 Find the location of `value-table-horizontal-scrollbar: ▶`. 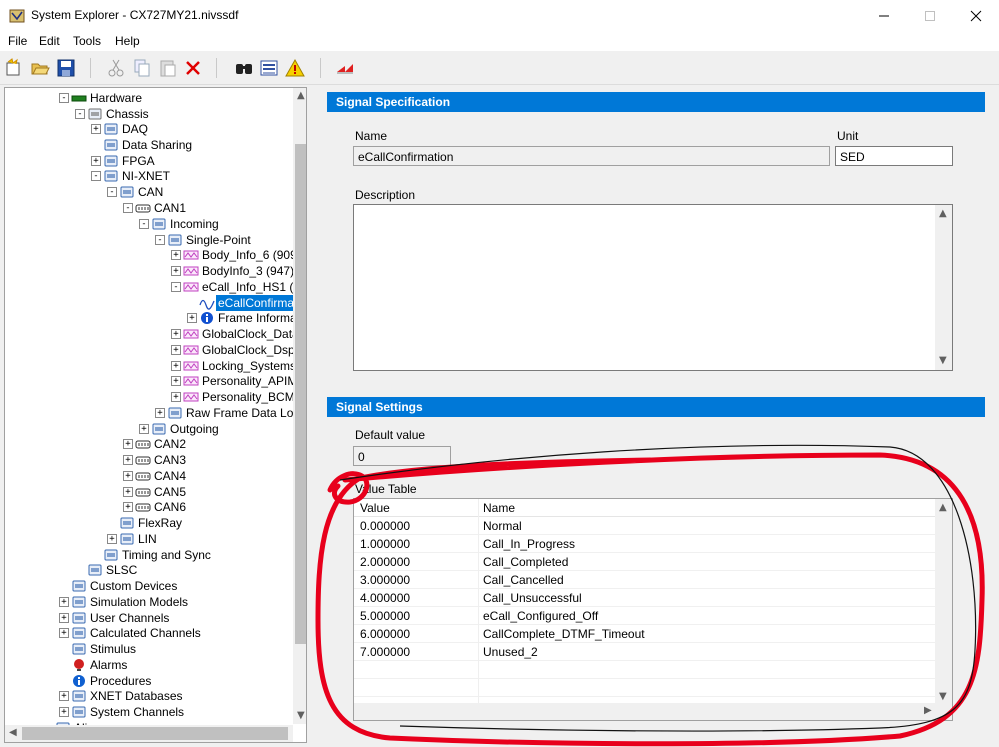

value-table-horizontal-scrollbar: ▶ is located at coordinates (653, 711).